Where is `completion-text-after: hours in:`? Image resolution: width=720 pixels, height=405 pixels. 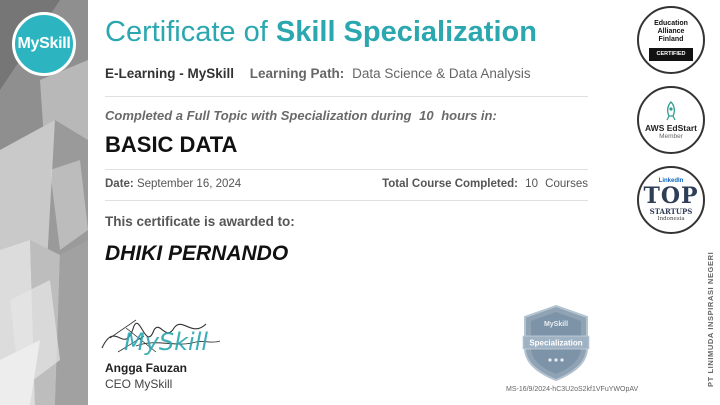
completion-text-after: hours in: is located at coordinates (469, 115).